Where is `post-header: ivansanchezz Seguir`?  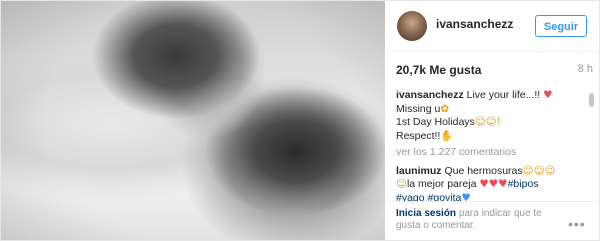
post-header: ivansanchezz Seguir is located at coordinates (492, 26).